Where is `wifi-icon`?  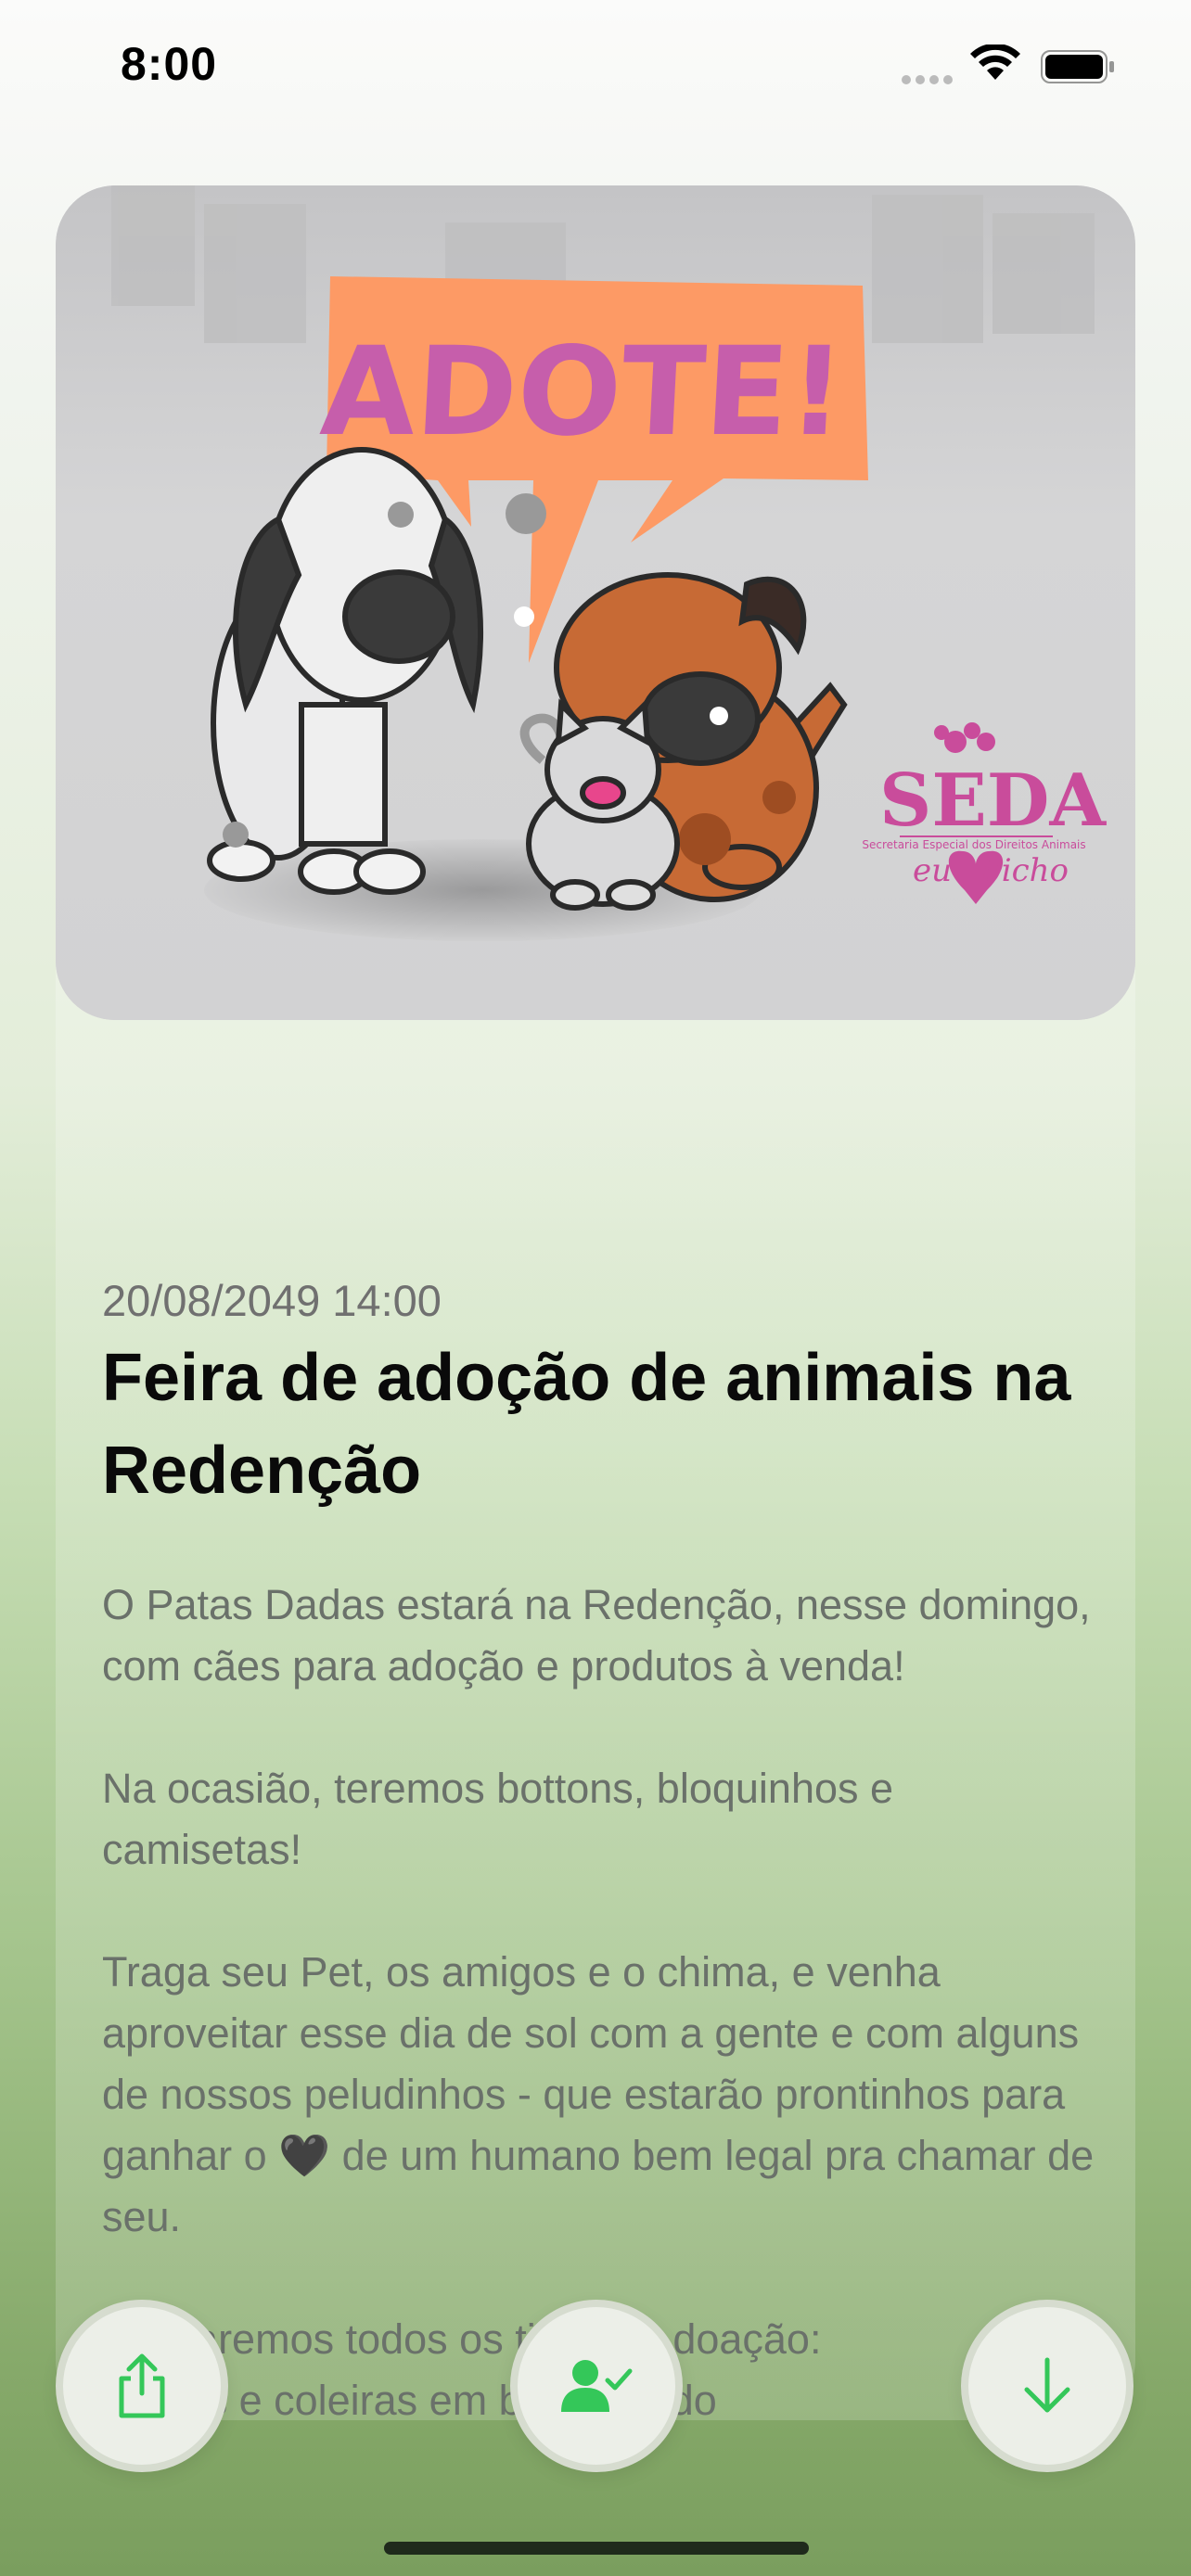
wifi-icon is located at coordinates (995, 62).